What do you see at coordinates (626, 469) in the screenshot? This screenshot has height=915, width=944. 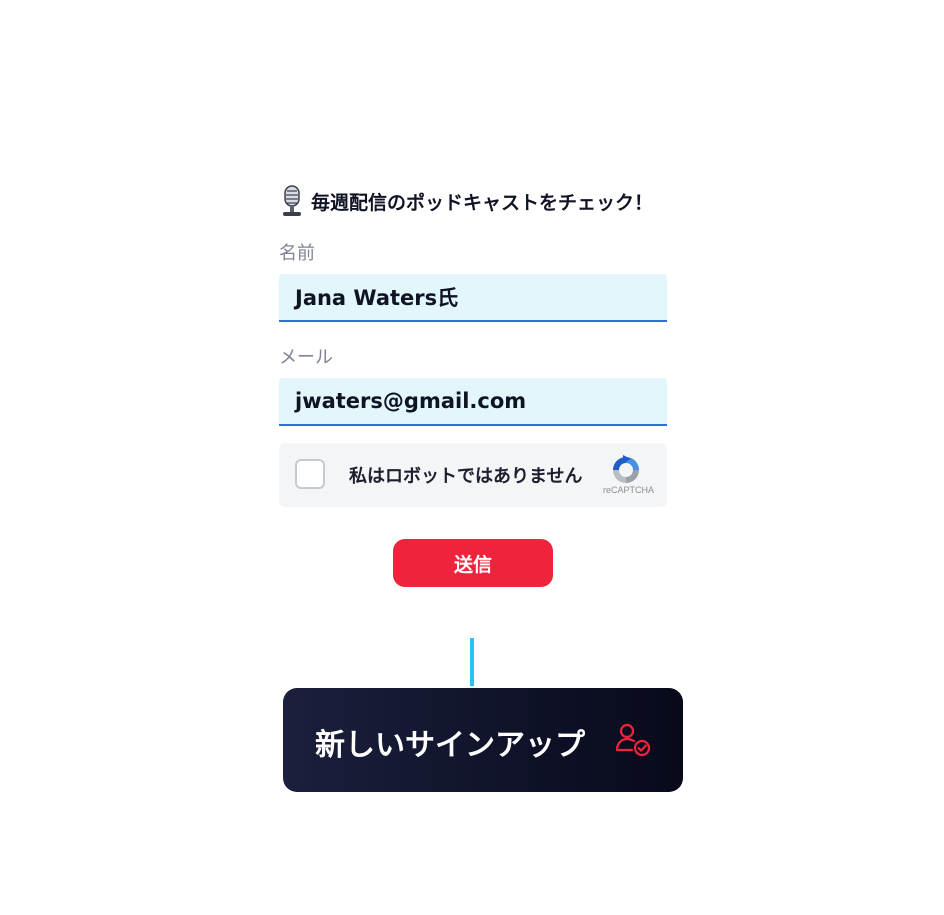 I see `recaptcha-icon` at bounding box center [626, 469].